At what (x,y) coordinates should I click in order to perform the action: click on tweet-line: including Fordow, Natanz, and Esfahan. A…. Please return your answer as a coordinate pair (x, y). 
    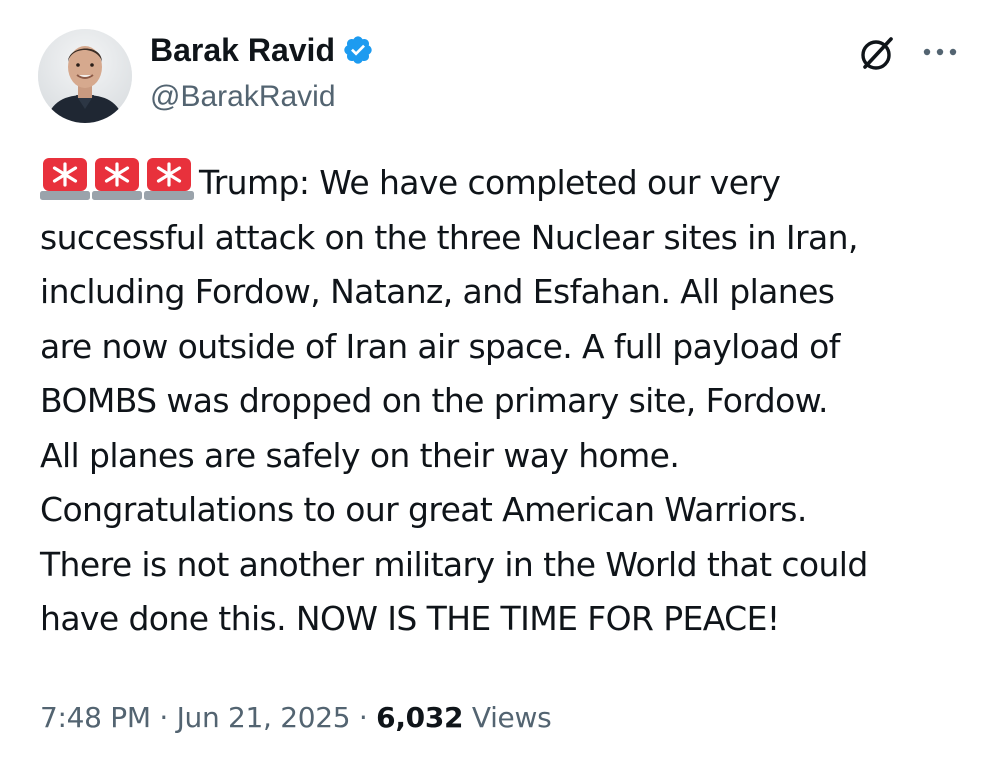
    Looking at the image, I should click on (437, 291).